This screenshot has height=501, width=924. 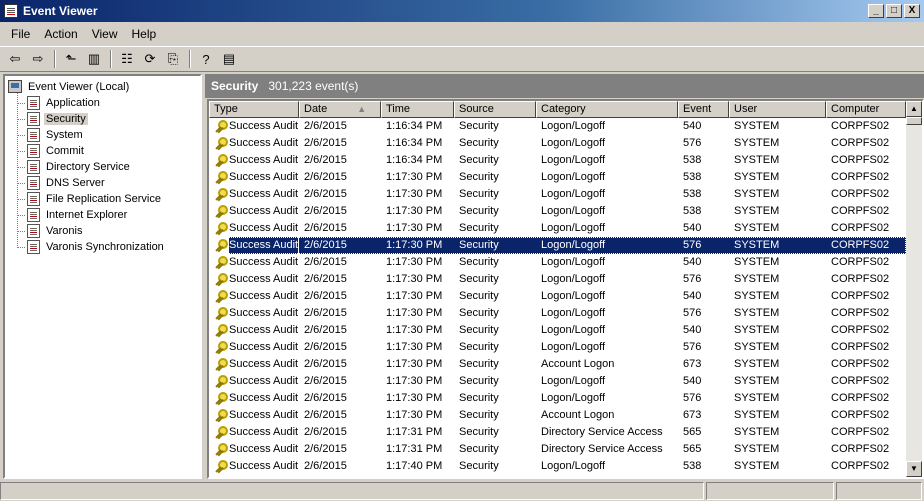 I want to click on column-header-type: Type, so click(x=254, y=109).